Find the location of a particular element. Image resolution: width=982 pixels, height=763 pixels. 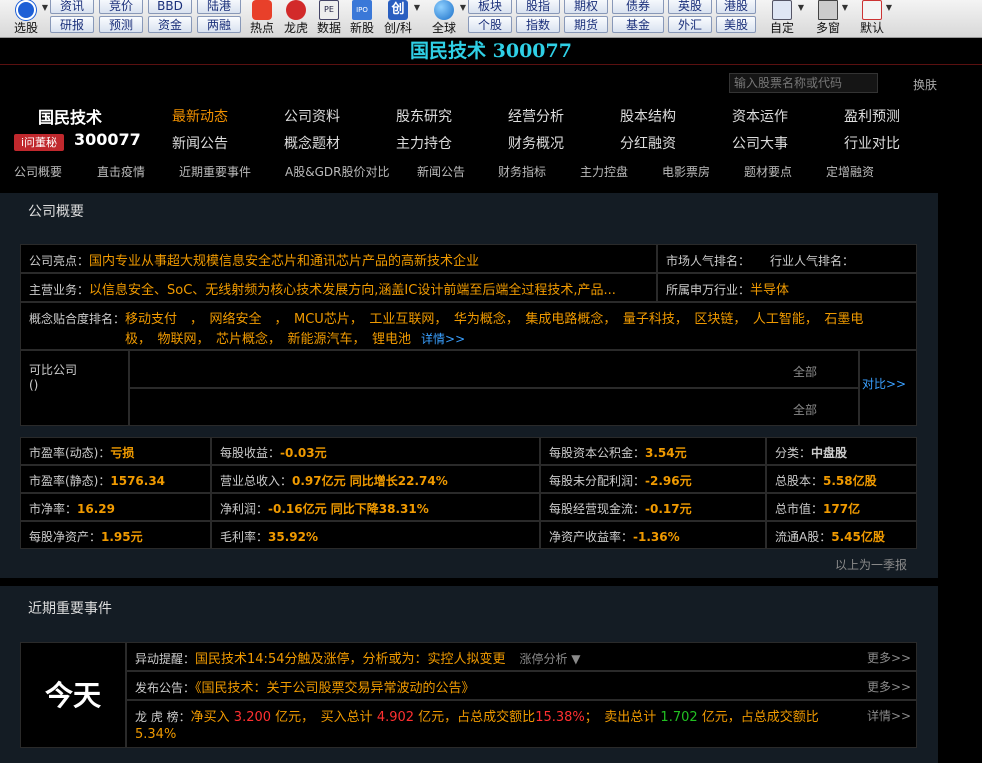

concept-list-cont: 极， 物联网， 芯片概念， 新能源汽车， 锂电池 is located at coordinates (268, 339).